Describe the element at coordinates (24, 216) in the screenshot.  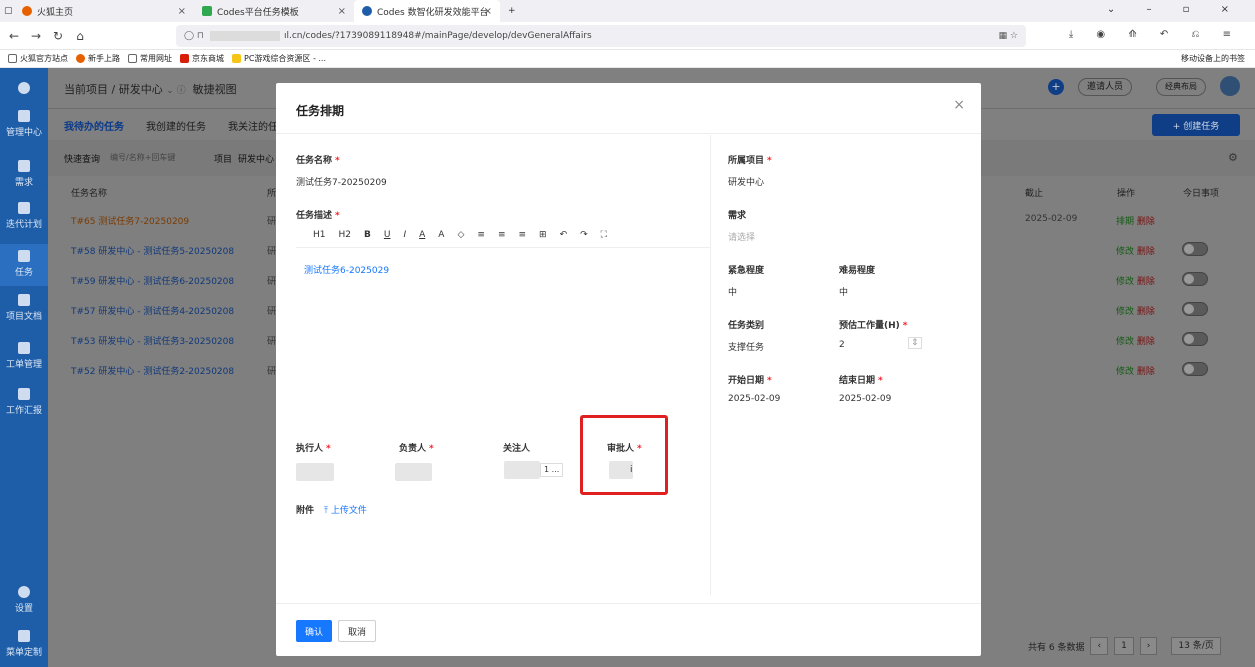
I see `sidebar-item-iteration: 迭代计划` at that location.